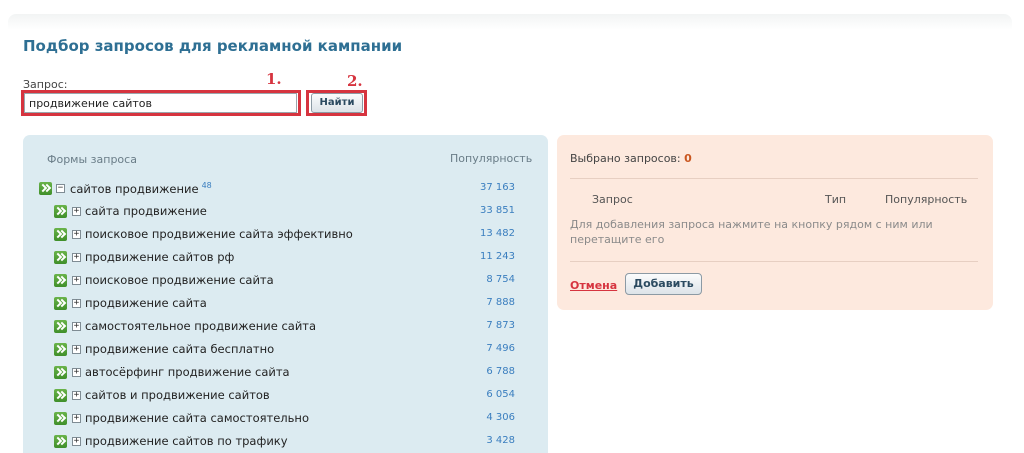 Image resolution: width=1024 pixels, height=453 pixels. What do you see at coordinates (283, 258) in the screenshot?
I see `query-row: + продвижение сайтов рф 11 243` at bounding box center [283, 258].